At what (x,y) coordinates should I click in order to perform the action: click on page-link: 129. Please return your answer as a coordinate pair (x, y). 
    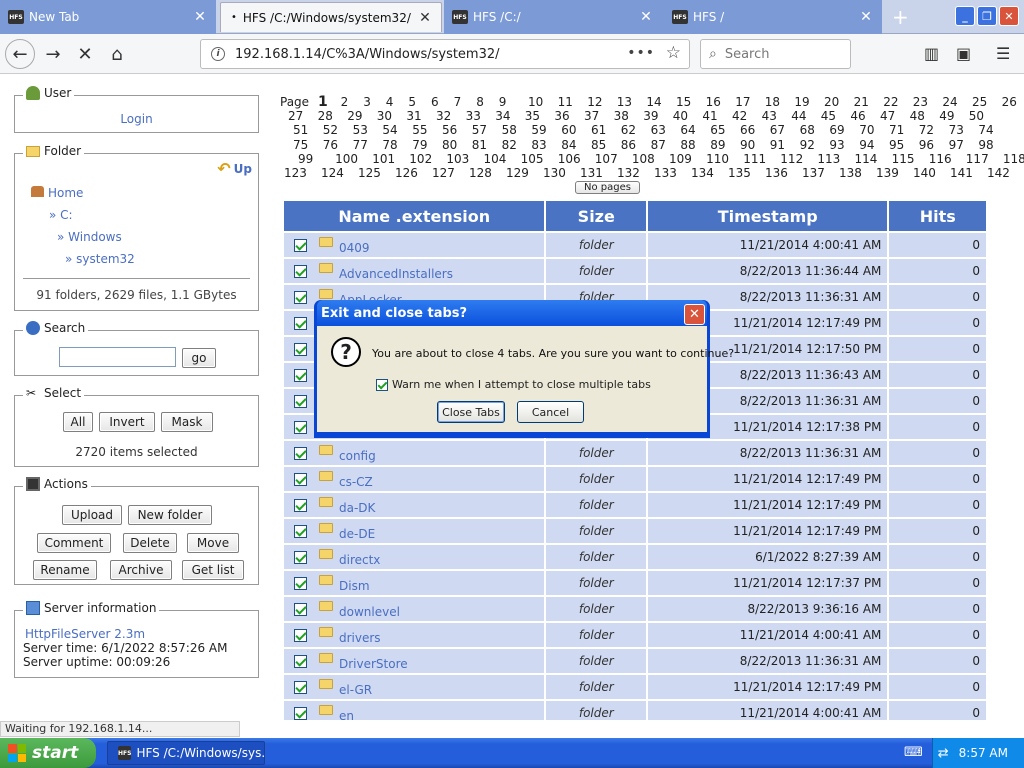
    Looking at the image, I should click on (517, 173).